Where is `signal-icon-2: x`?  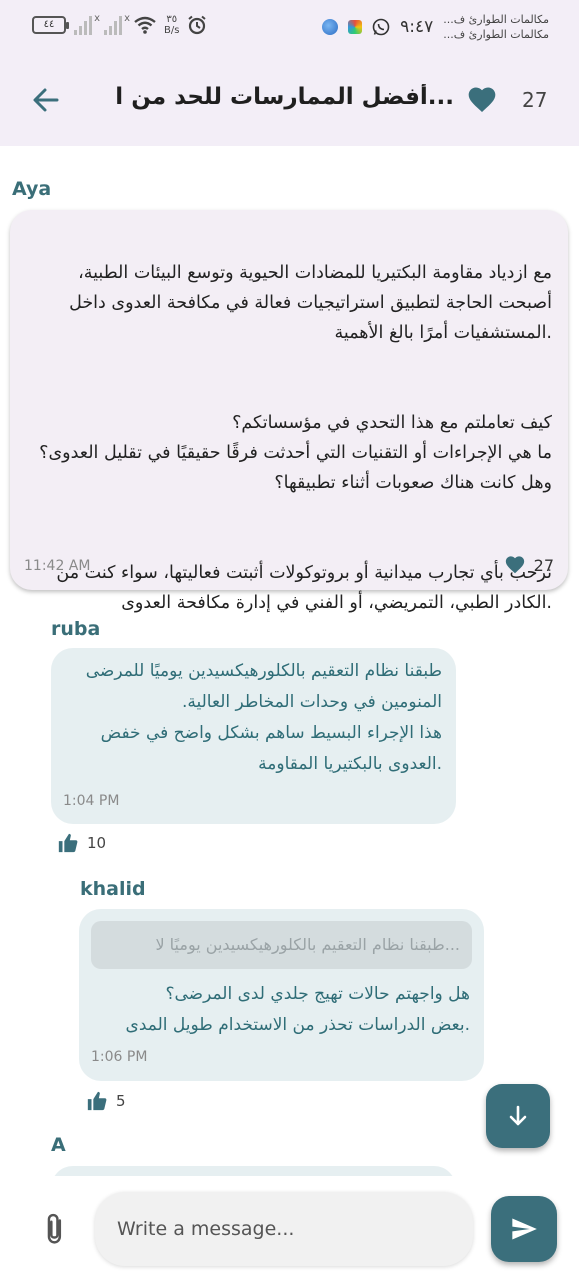 signal-icon-2: x is located at coordinates (117, 24).